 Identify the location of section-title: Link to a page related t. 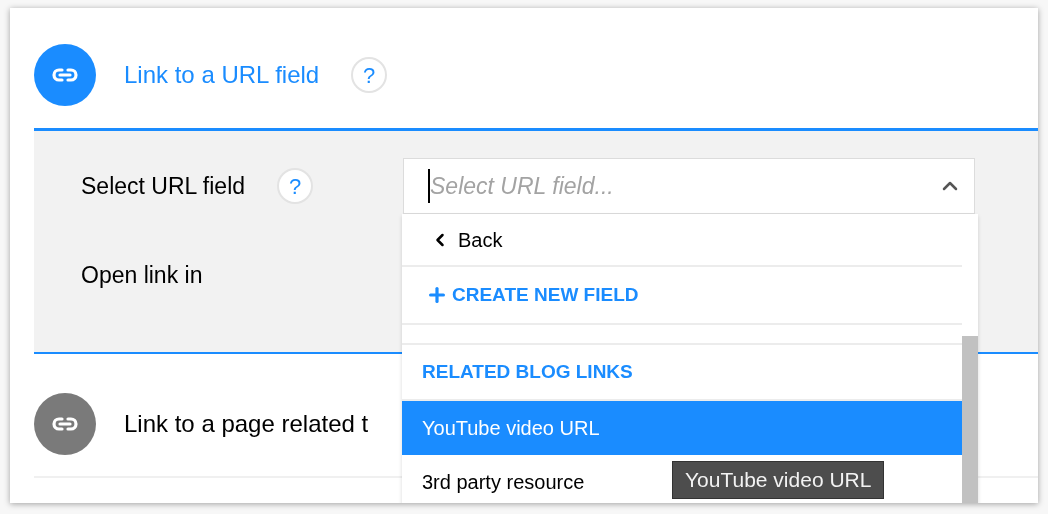
(246, 424).